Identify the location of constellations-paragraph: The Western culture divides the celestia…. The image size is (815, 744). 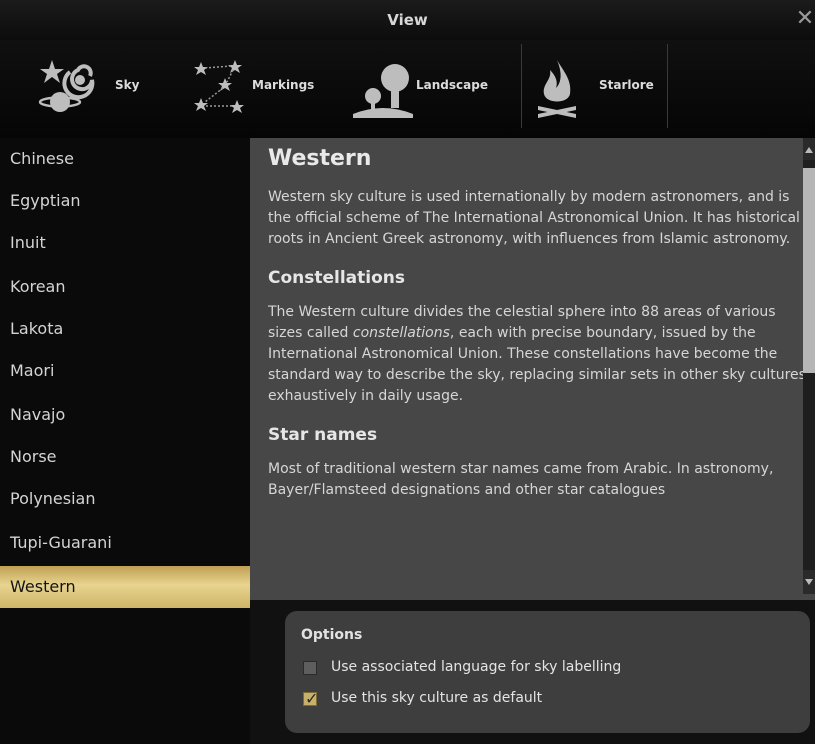
(538, 354).